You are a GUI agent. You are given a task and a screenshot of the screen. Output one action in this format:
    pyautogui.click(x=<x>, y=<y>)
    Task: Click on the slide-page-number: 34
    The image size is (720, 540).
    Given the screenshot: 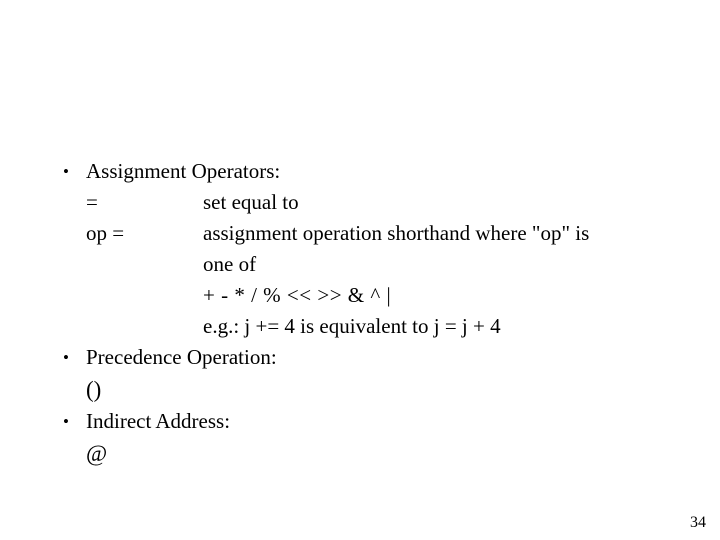 What is the action you would take?
    pyautogui.click(x=698, y=522)
    